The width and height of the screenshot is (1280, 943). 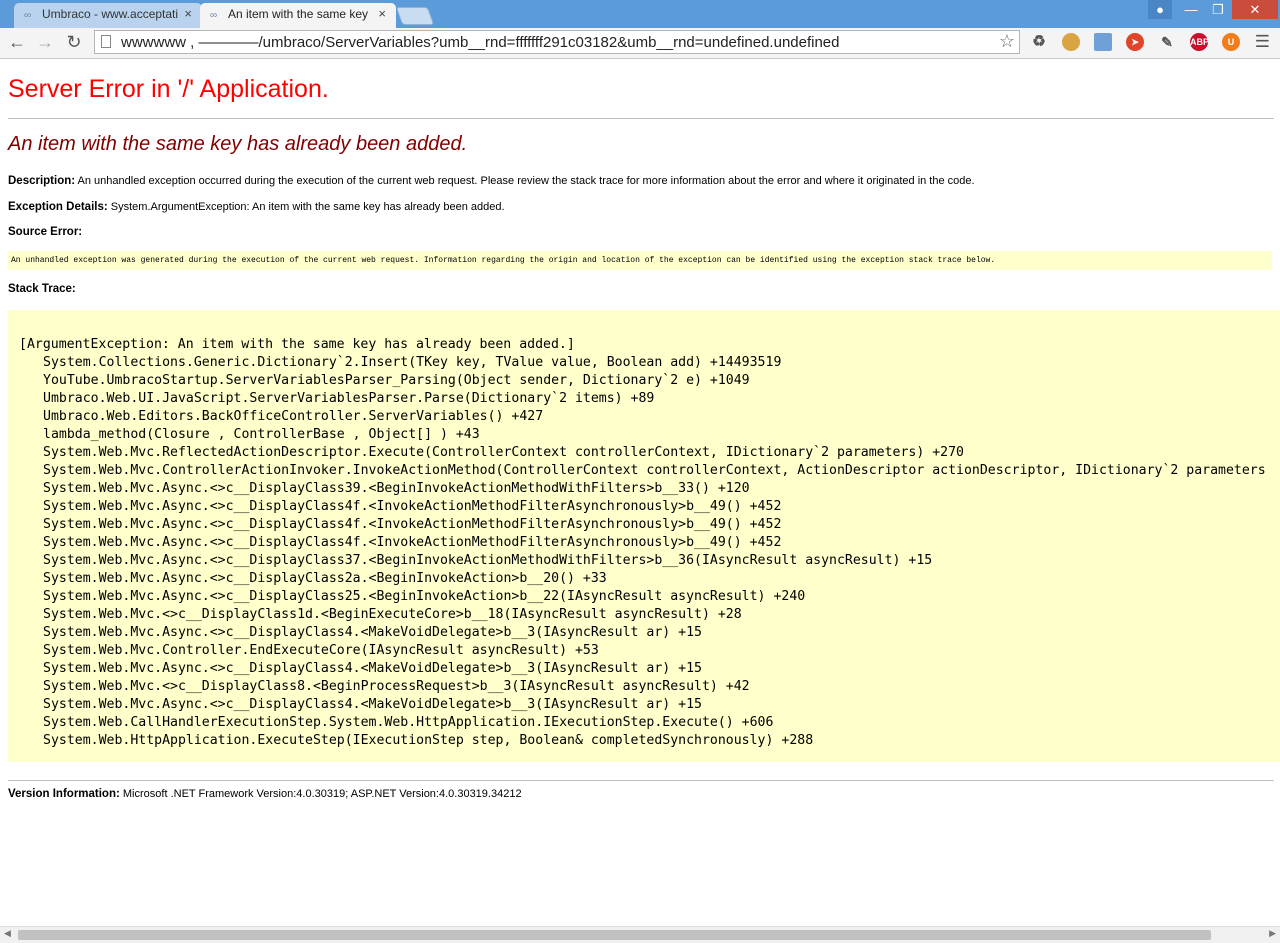 I want to click on tab-error-page: ∞ An item with the same key ×, so click(x=298, y=15).